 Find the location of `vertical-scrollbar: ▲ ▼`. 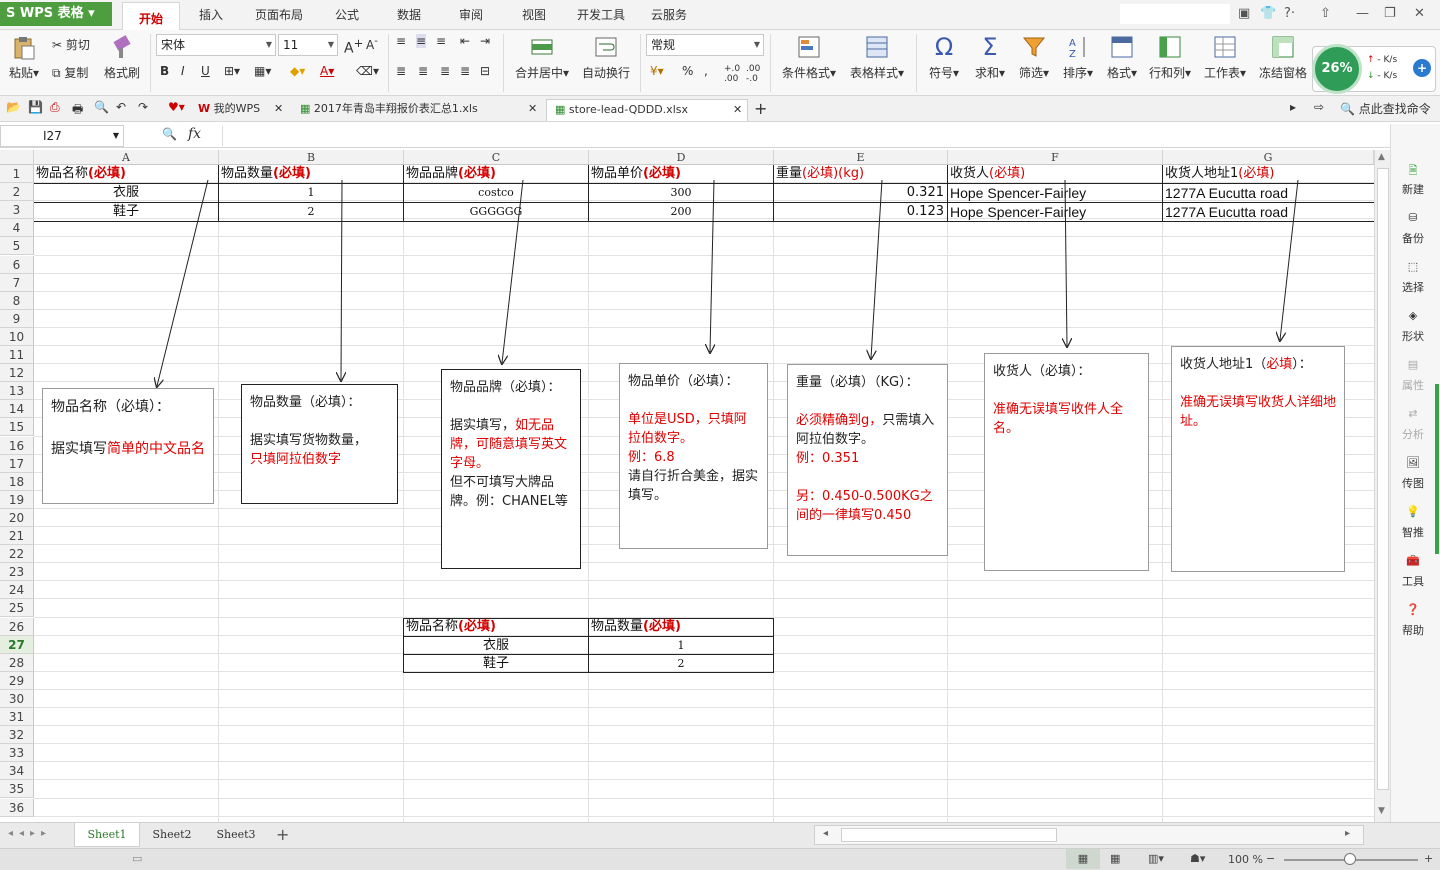

vertical-scrollbar: ▲ ▼ is located at coordinates (1382, 486).